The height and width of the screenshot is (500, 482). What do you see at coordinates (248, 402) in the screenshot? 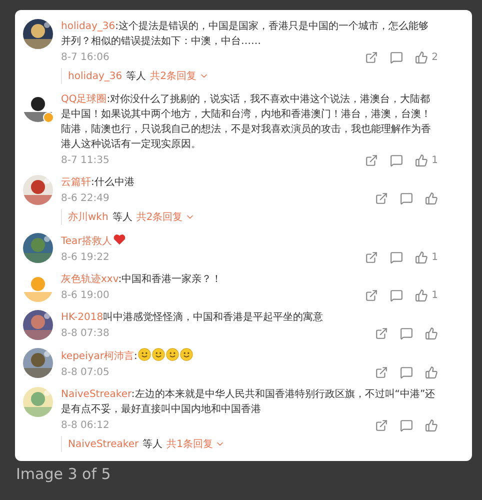
I see `comment-text: NaiveStreaker:左边的本来就是中华人民共和国香港特别行政区旗，不过叫“中港”还是有点不妥，最好直接叫中国内地和中国香港` at bounding box center [248, 402].